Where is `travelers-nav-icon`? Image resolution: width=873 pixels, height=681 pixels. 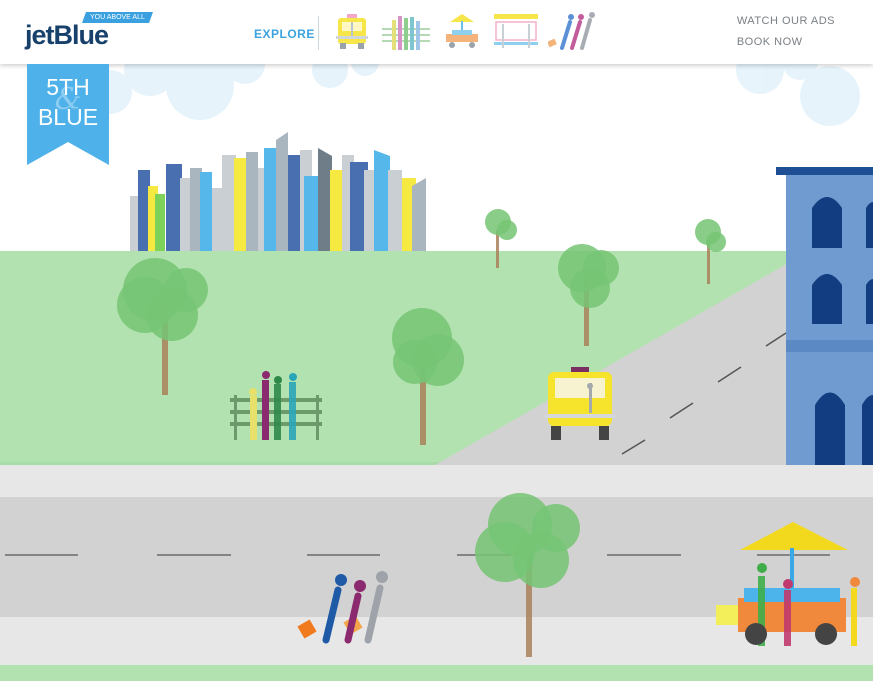
travelers-nav-icon is located at coordinates (573, 32).